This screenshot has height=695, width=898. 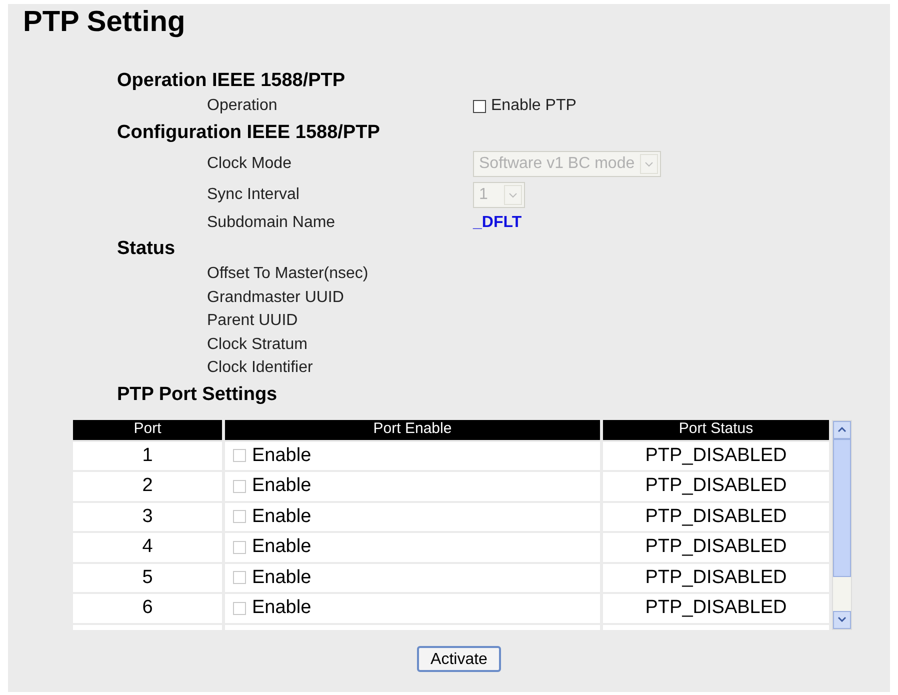 I want to click on subdomain-value: _DFLT, so click(x=497, y=223).